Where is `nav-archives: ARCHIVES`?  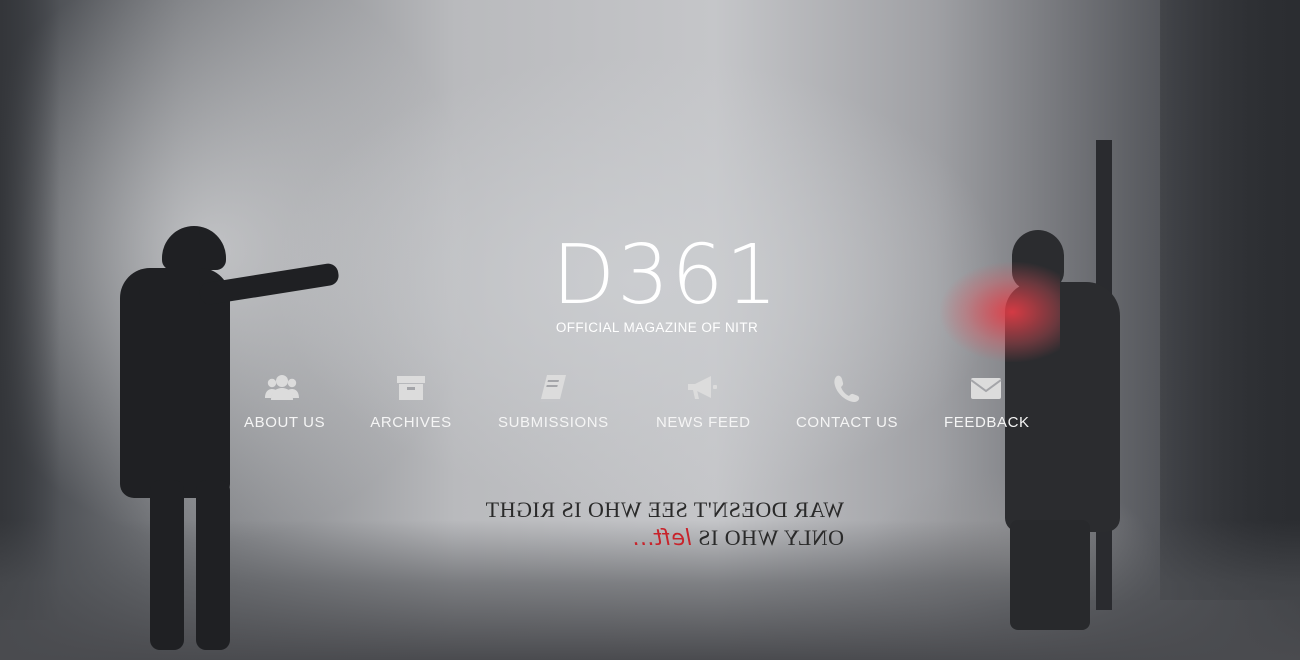 nav-archives: ARCHIVES is located at coordinates (411, 401).